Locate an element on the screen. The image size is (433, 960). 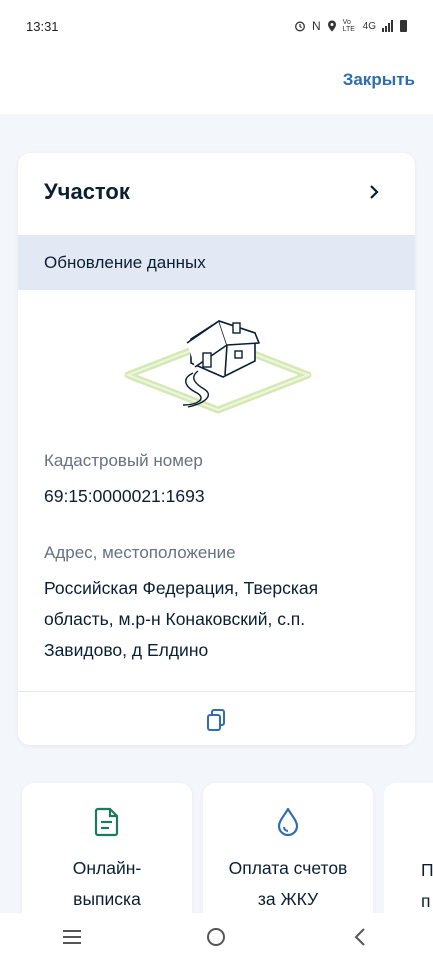
card-header: Участок is located at coordinates (216, 194).